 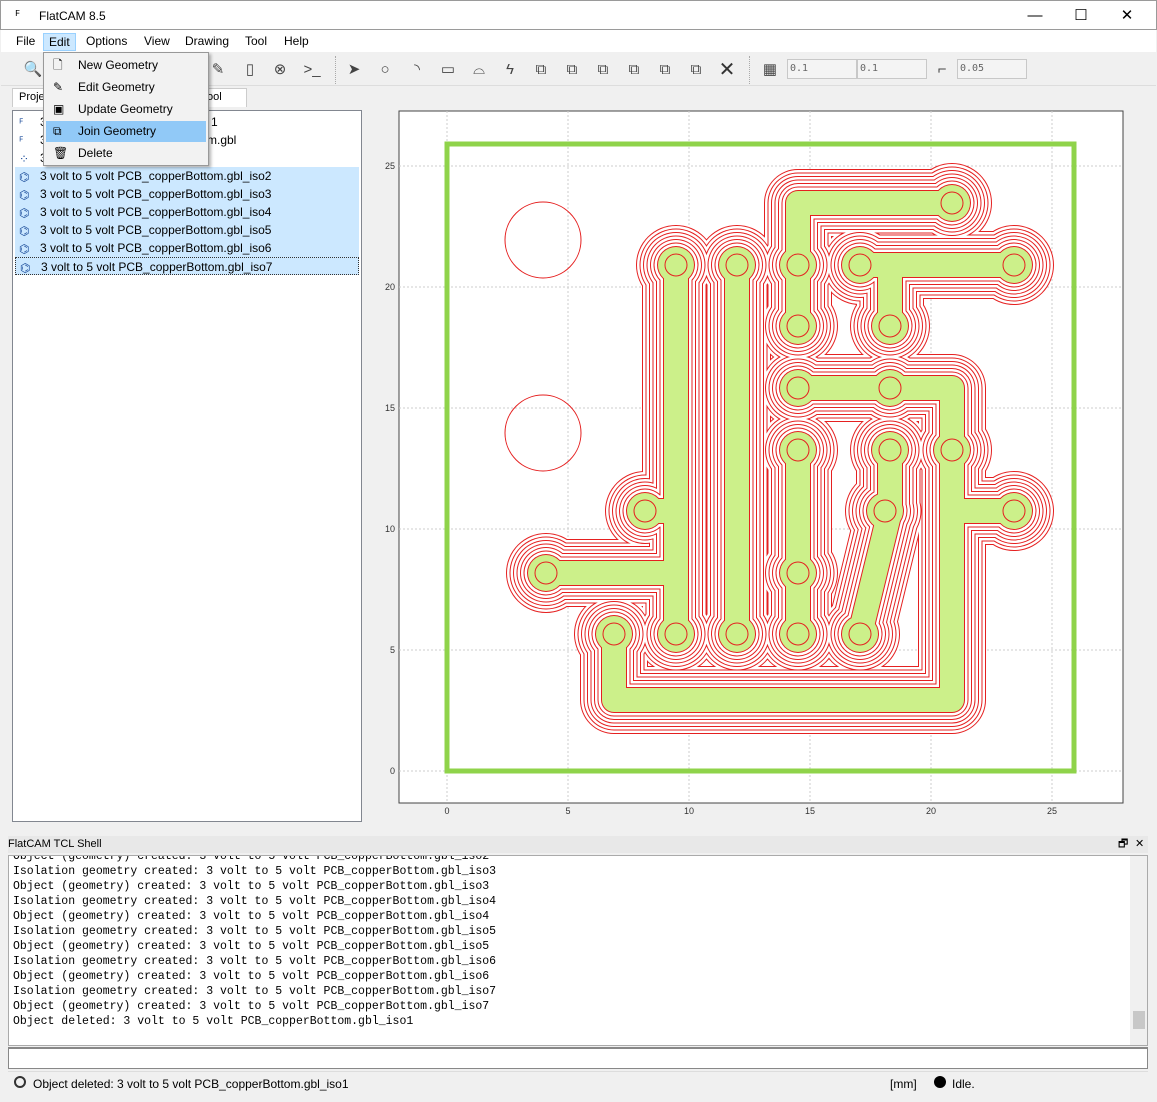 What do you see at coordinates (95, 153) in the screenshot?
I see `menu-item-label: Delete` at bounding box center [95, 153].